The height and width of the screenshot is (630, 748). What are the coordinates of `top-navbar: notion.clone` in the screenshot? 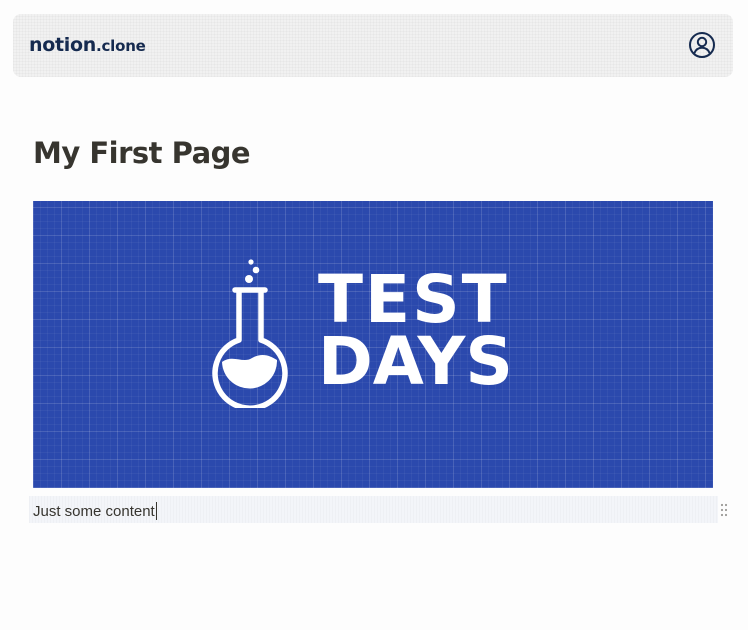 It's located at (373, 45).